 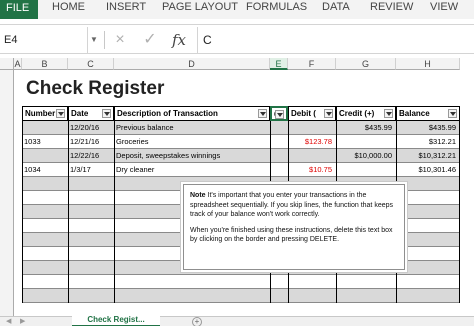 I want to click on cancel-icon: ×, so click(x=120, y=40).